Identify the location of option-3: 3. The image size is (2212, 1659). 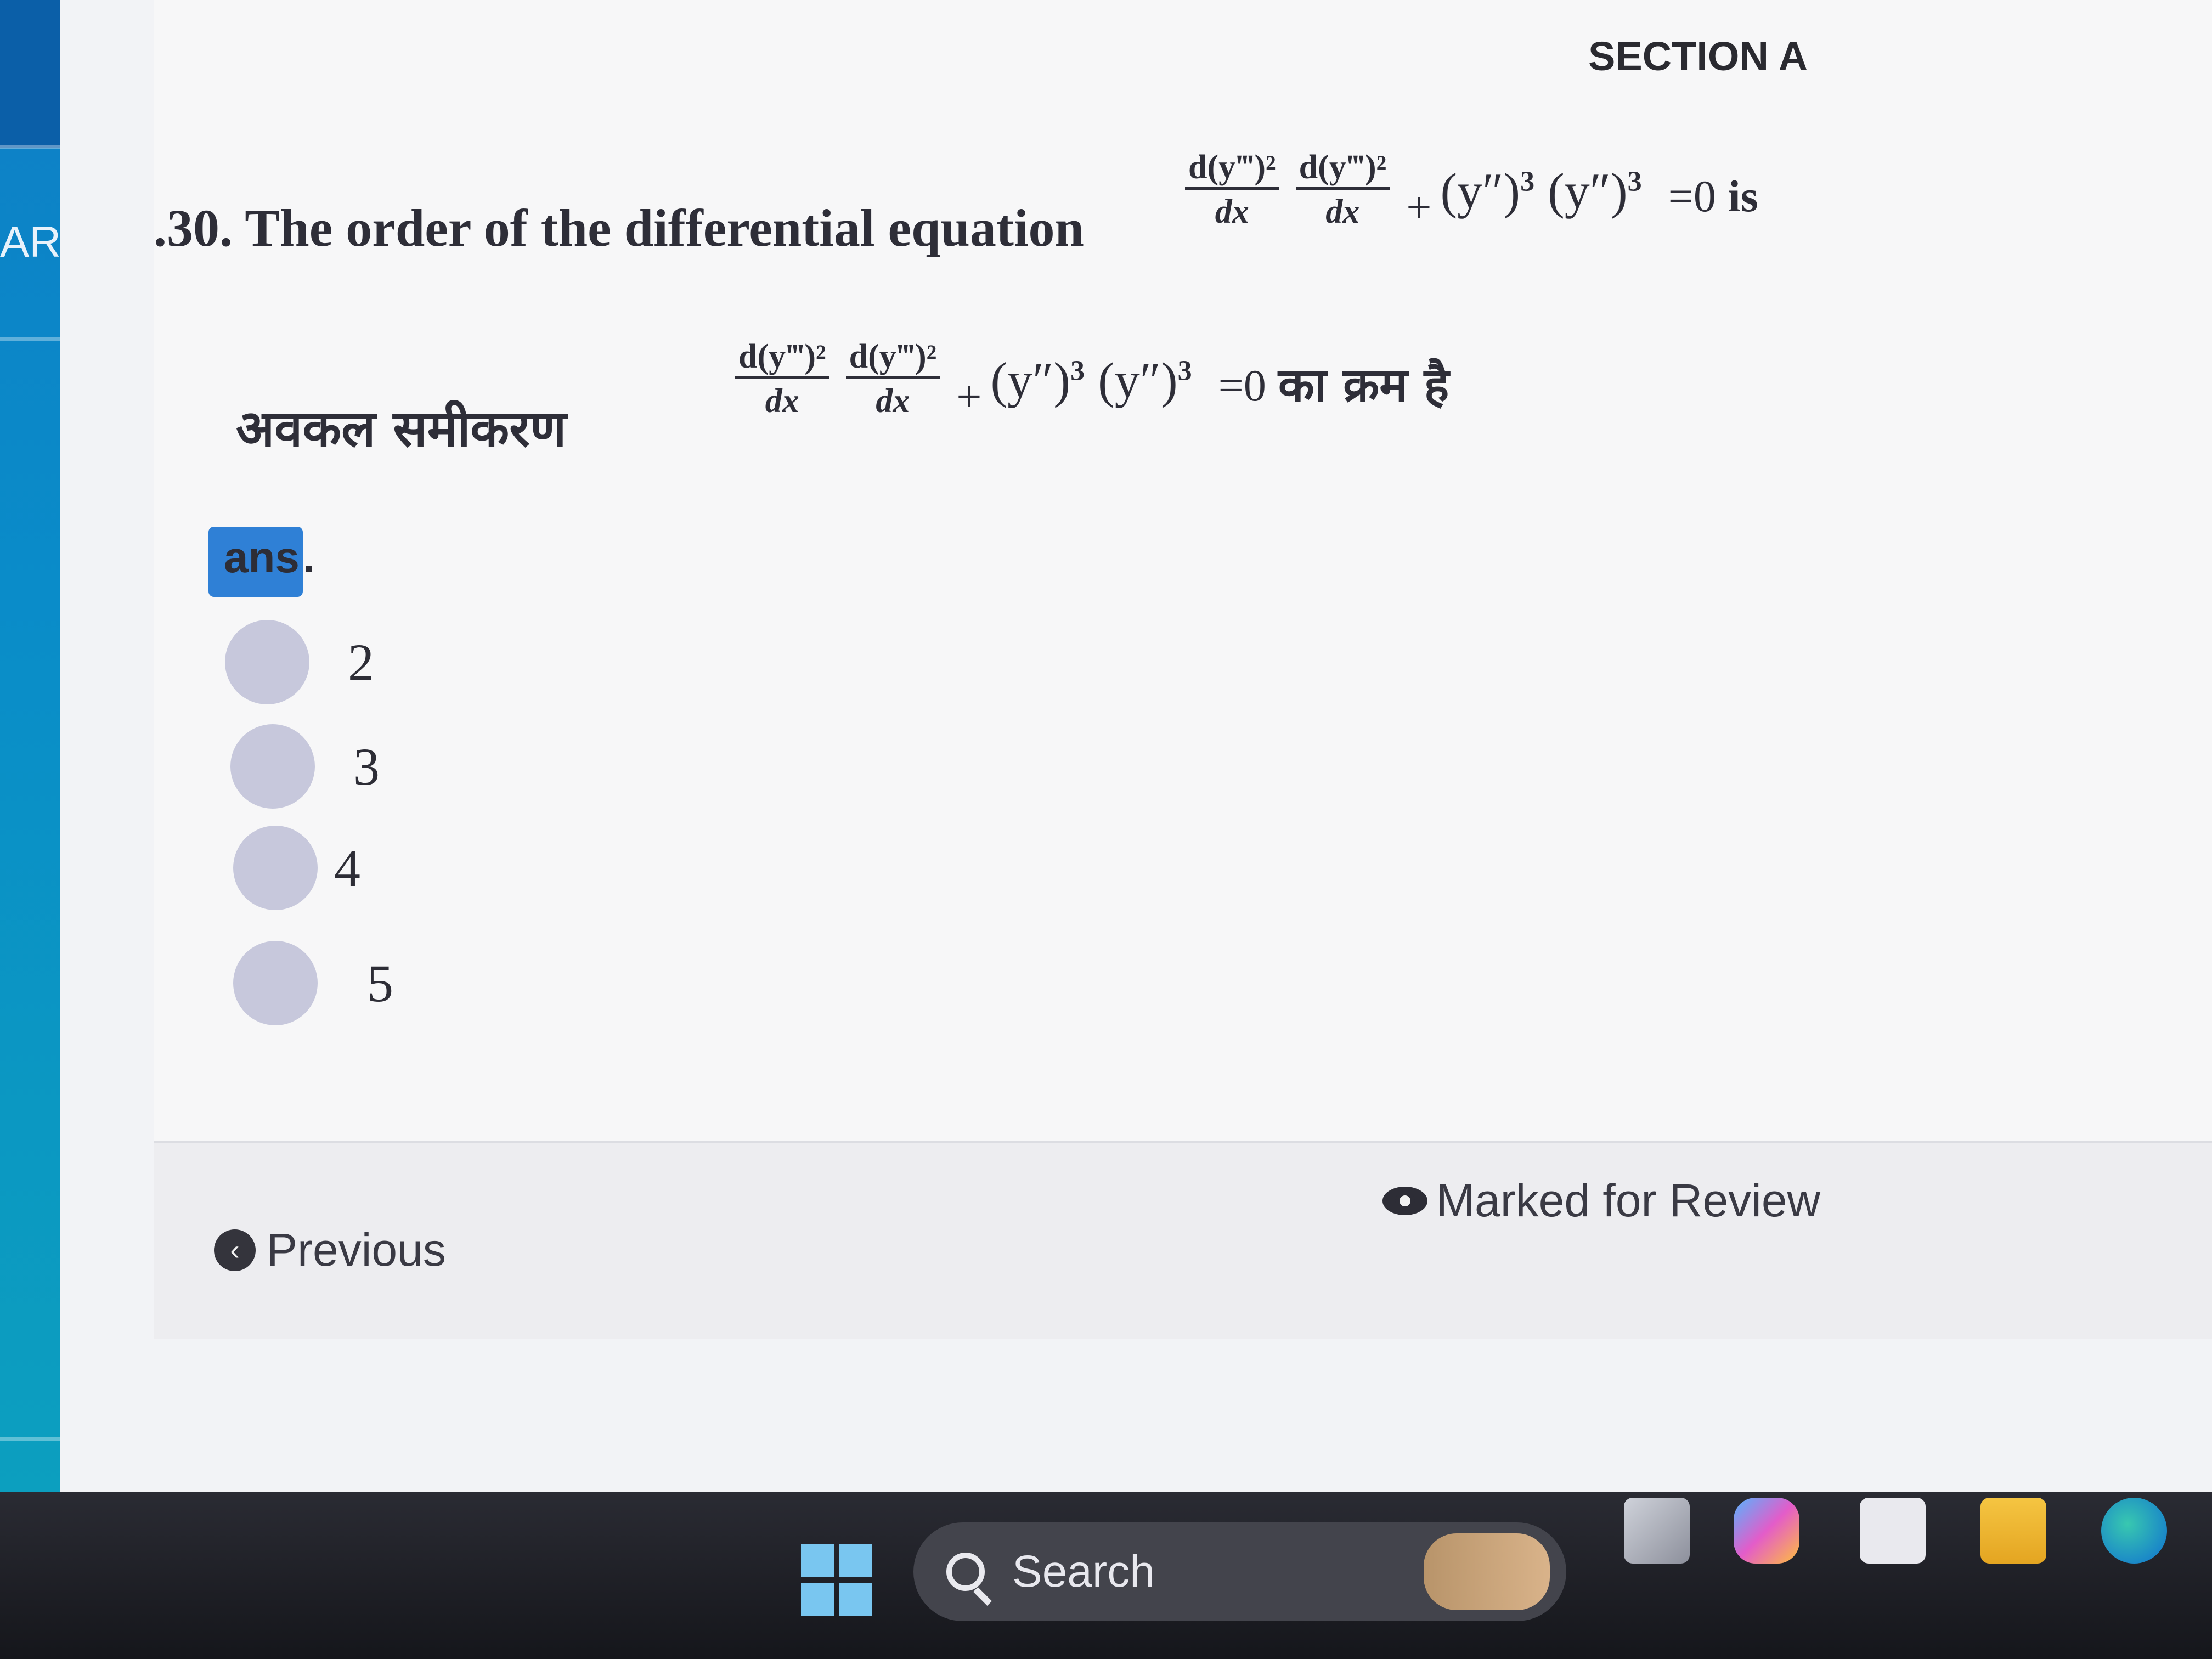
(305, 766).